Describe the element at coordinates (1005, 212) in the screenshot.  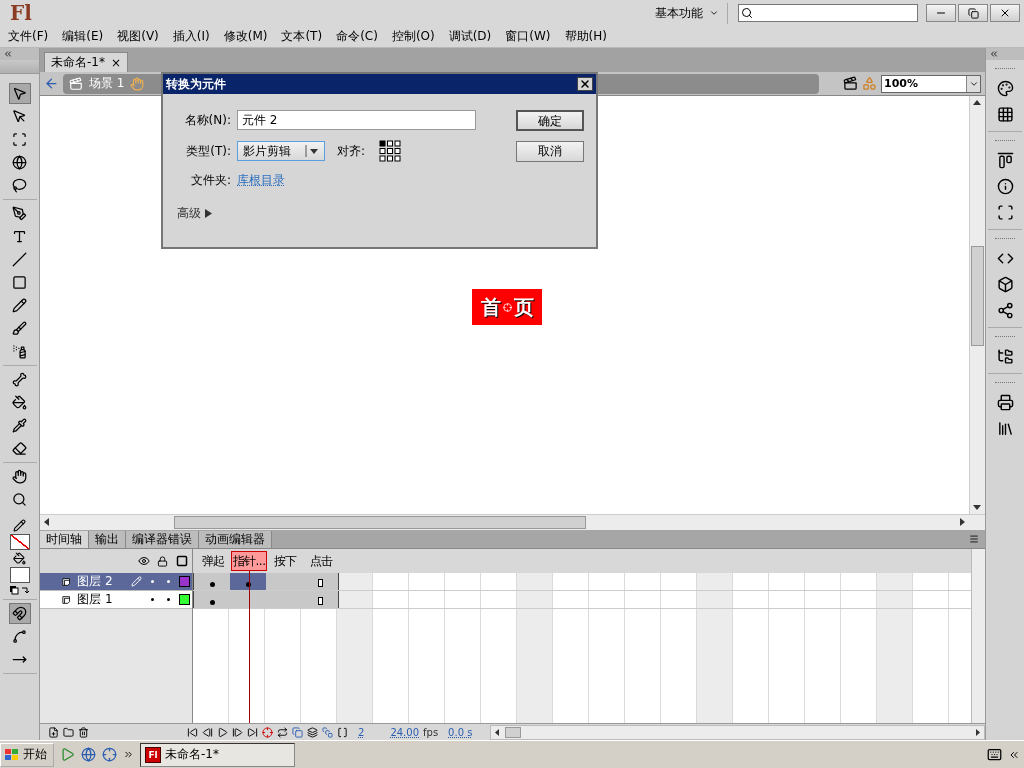
I see `transform-panel-icon` at that location.